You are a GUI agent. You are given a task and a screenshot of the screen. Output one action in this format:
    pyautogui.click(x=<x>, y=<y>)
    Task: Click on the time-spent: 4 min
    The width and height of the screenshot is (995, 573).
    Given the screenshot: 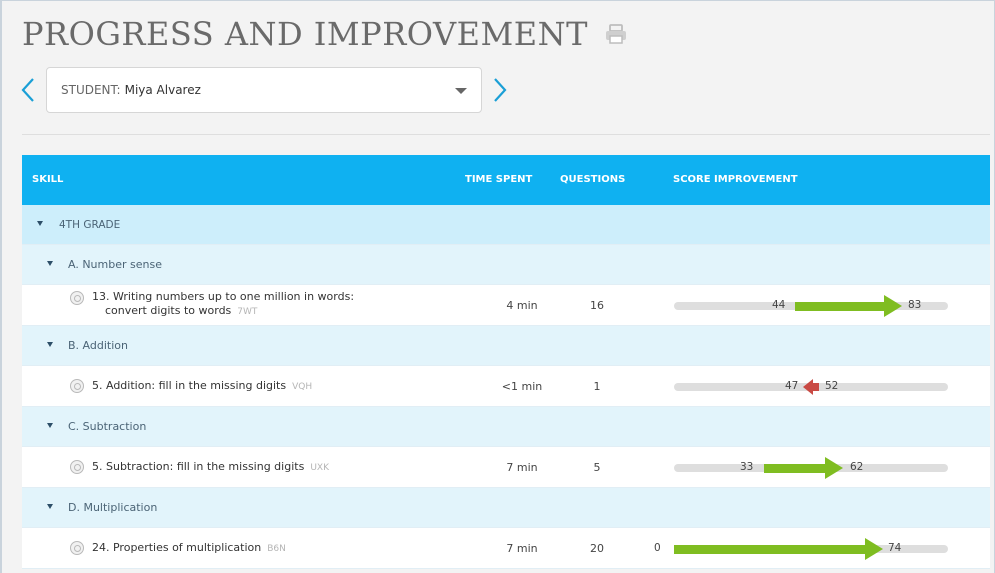 What is the action you would take?
    pyautogui.click(x=522, y=305)
    